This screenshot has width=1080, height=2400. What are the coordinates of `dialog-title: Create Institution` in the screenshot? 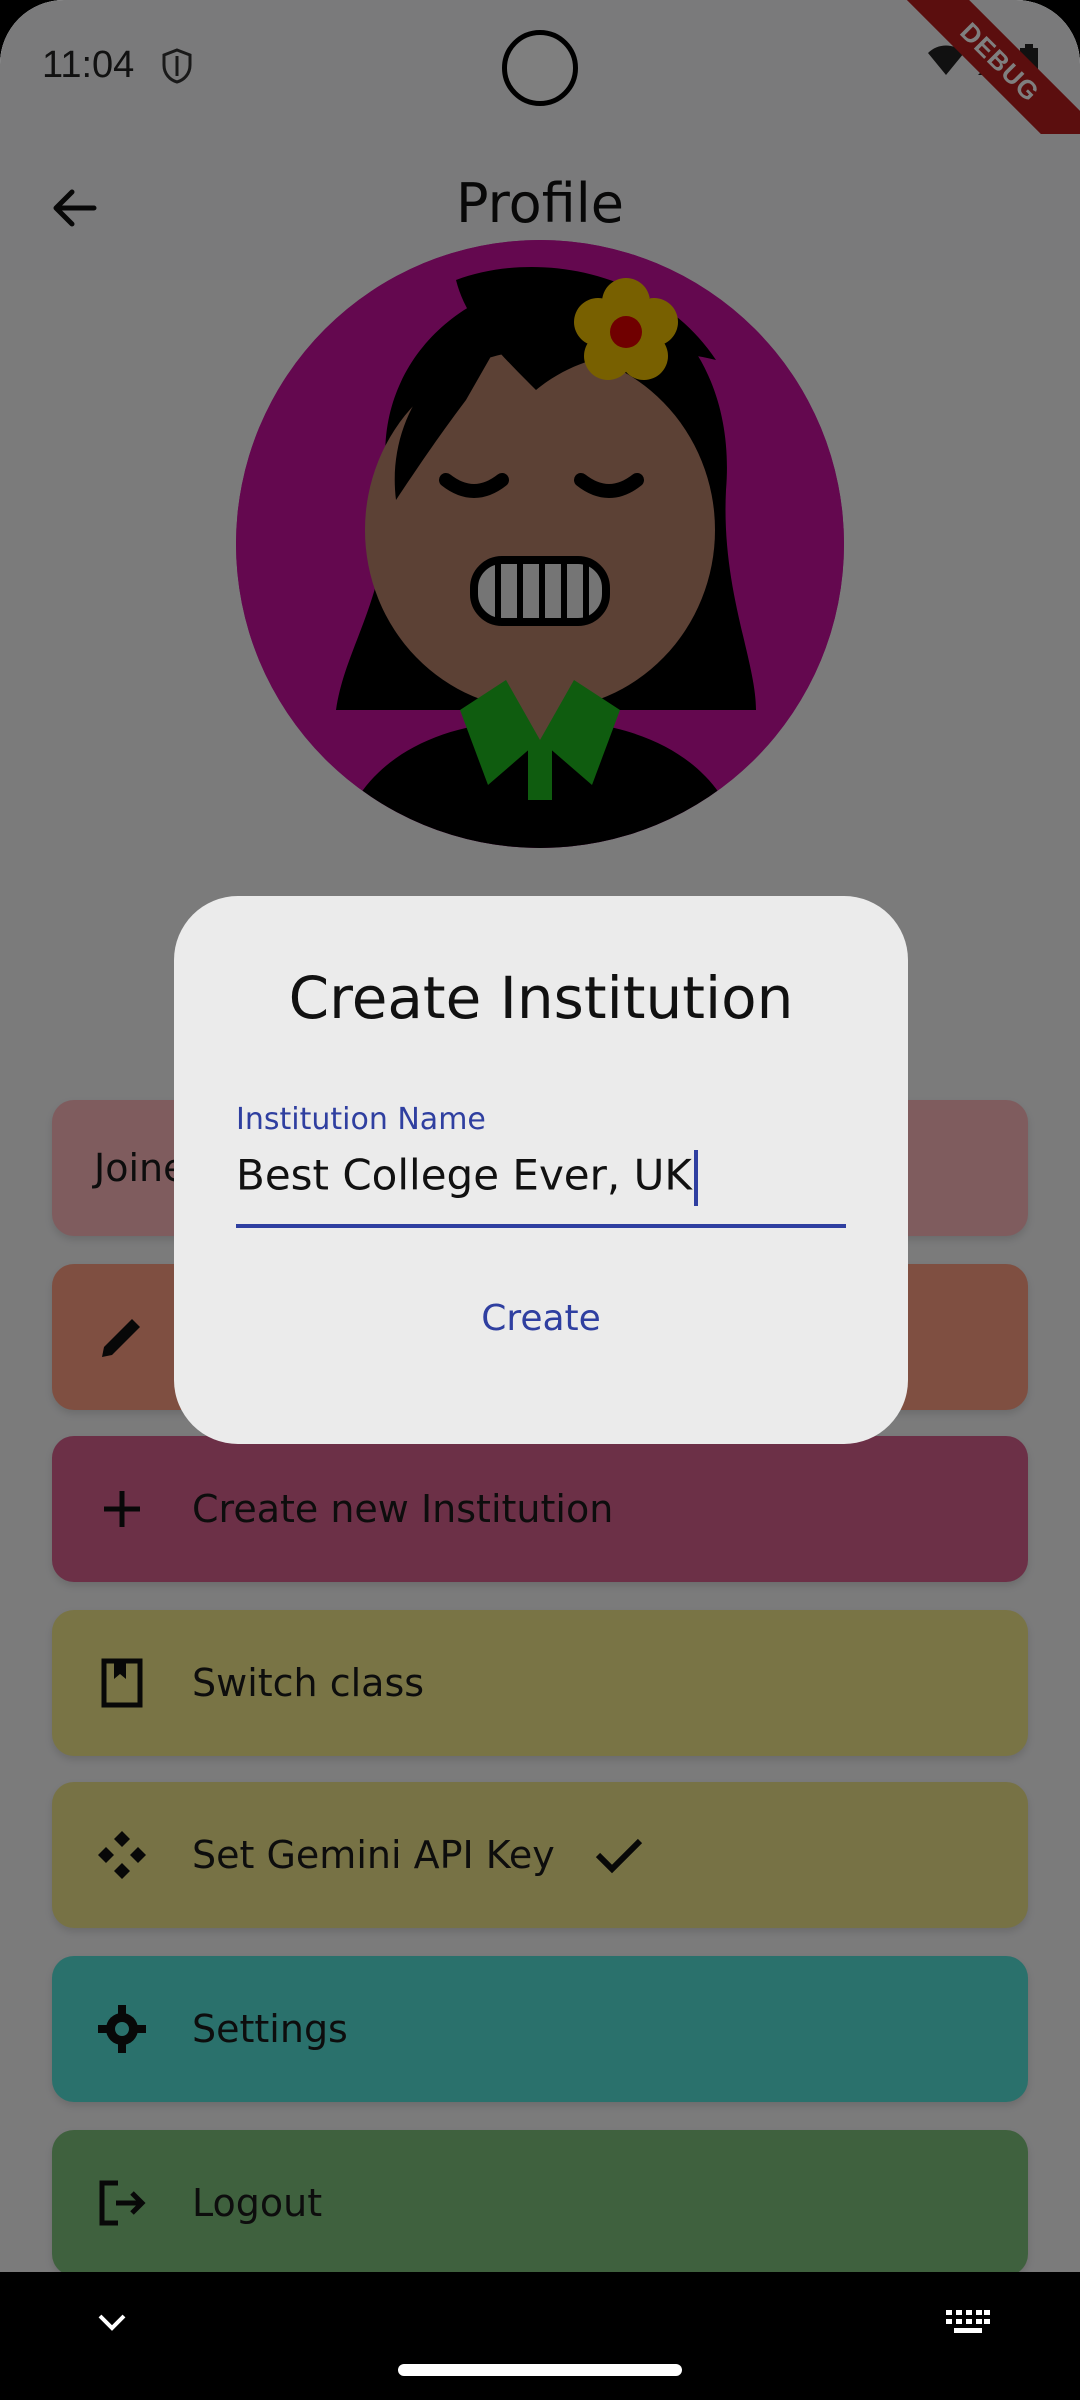 It's located at (541, 998).